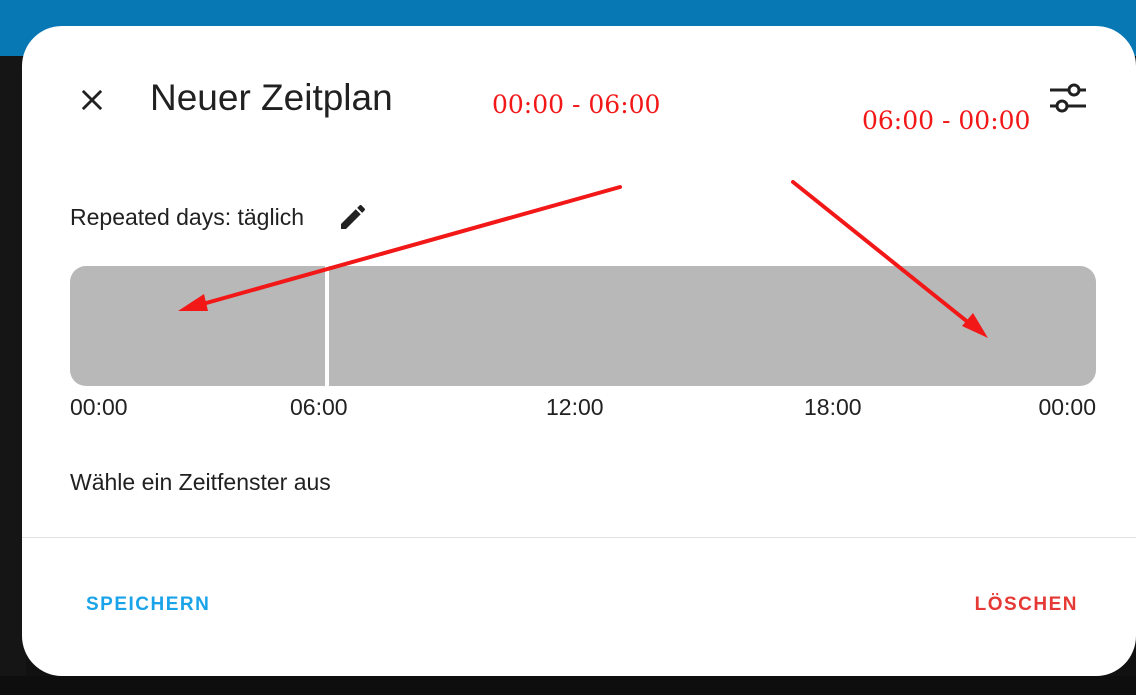 This screenshot has width=1136, height=695. I want to click on background-footer, so click(568, 685).